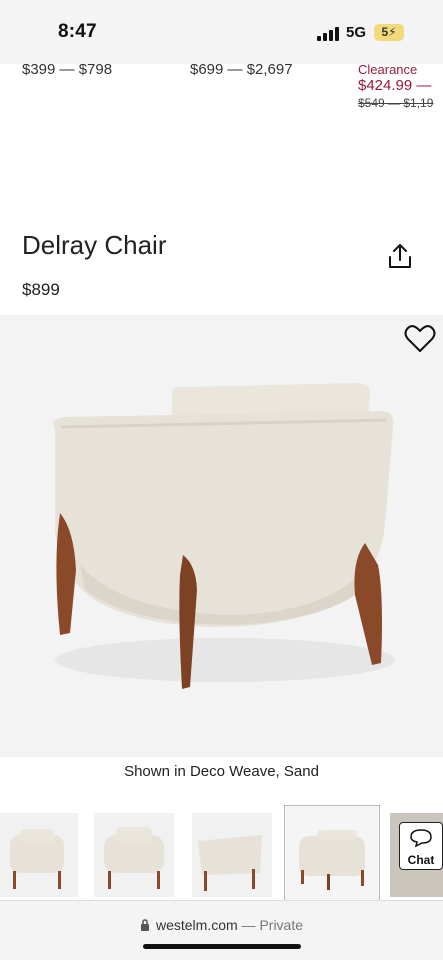  What do you see at coordinates (281, 925) in the screenshot?
I see `private-mode-label: Private` at bounding box center [281, 925].